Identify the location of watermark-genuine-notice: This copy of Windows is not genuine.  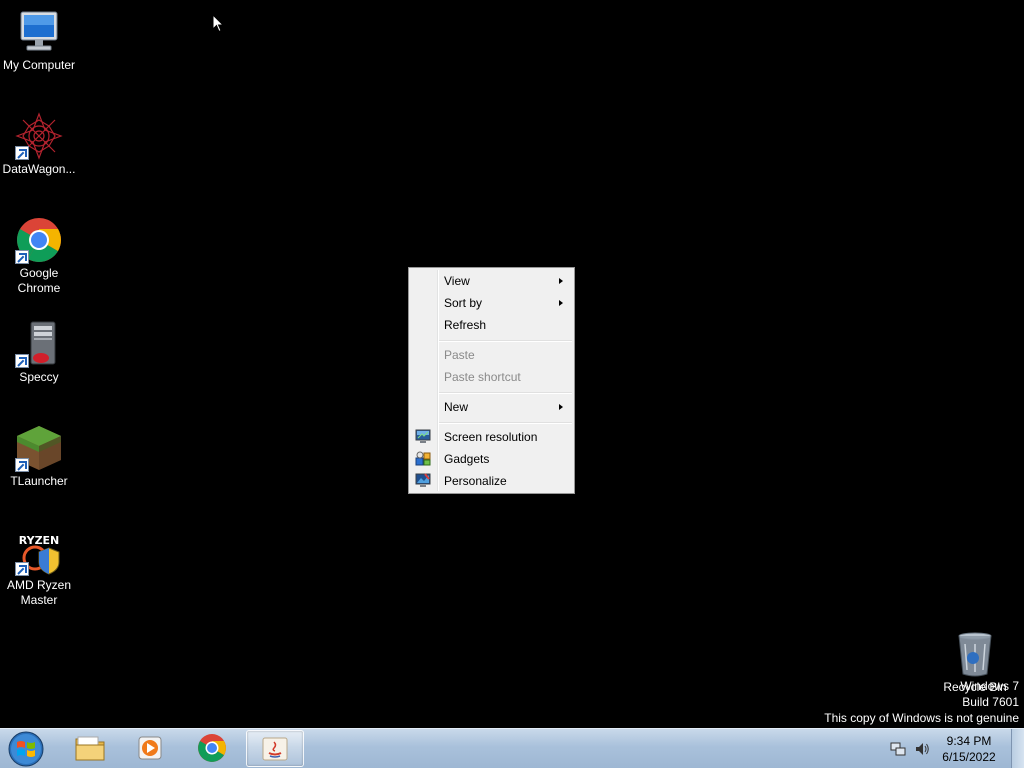
(921, 718).